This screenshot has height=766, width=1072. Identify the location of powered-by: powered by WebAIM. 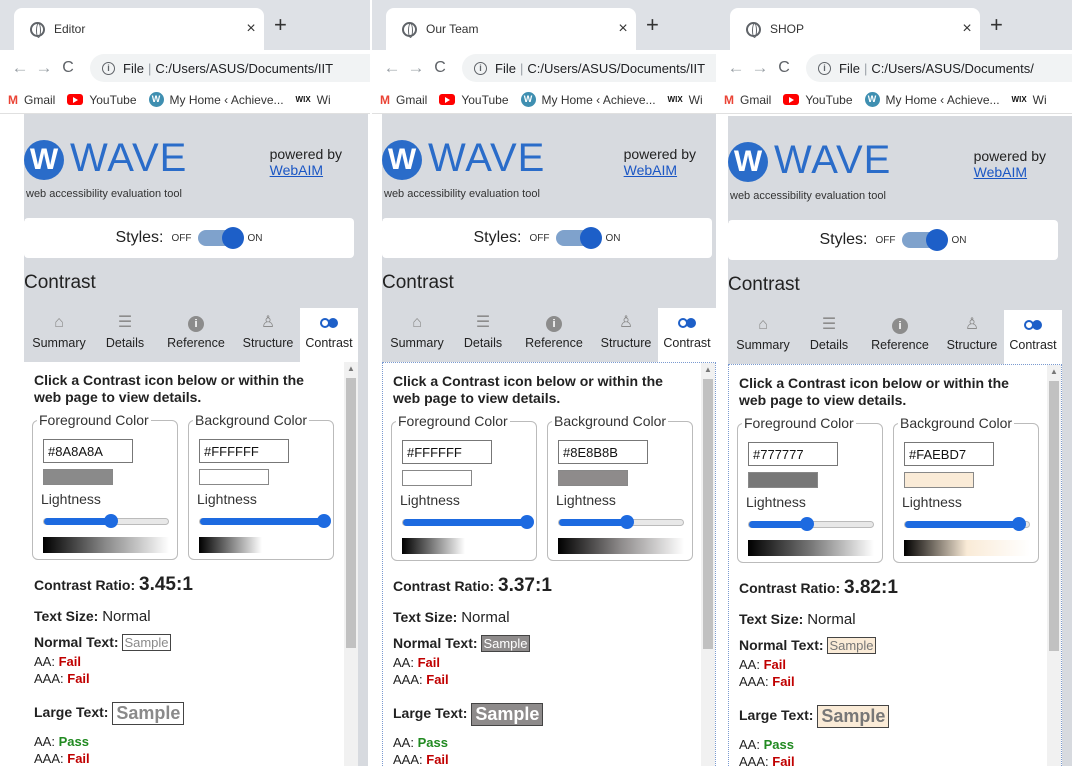
(1010, 164).